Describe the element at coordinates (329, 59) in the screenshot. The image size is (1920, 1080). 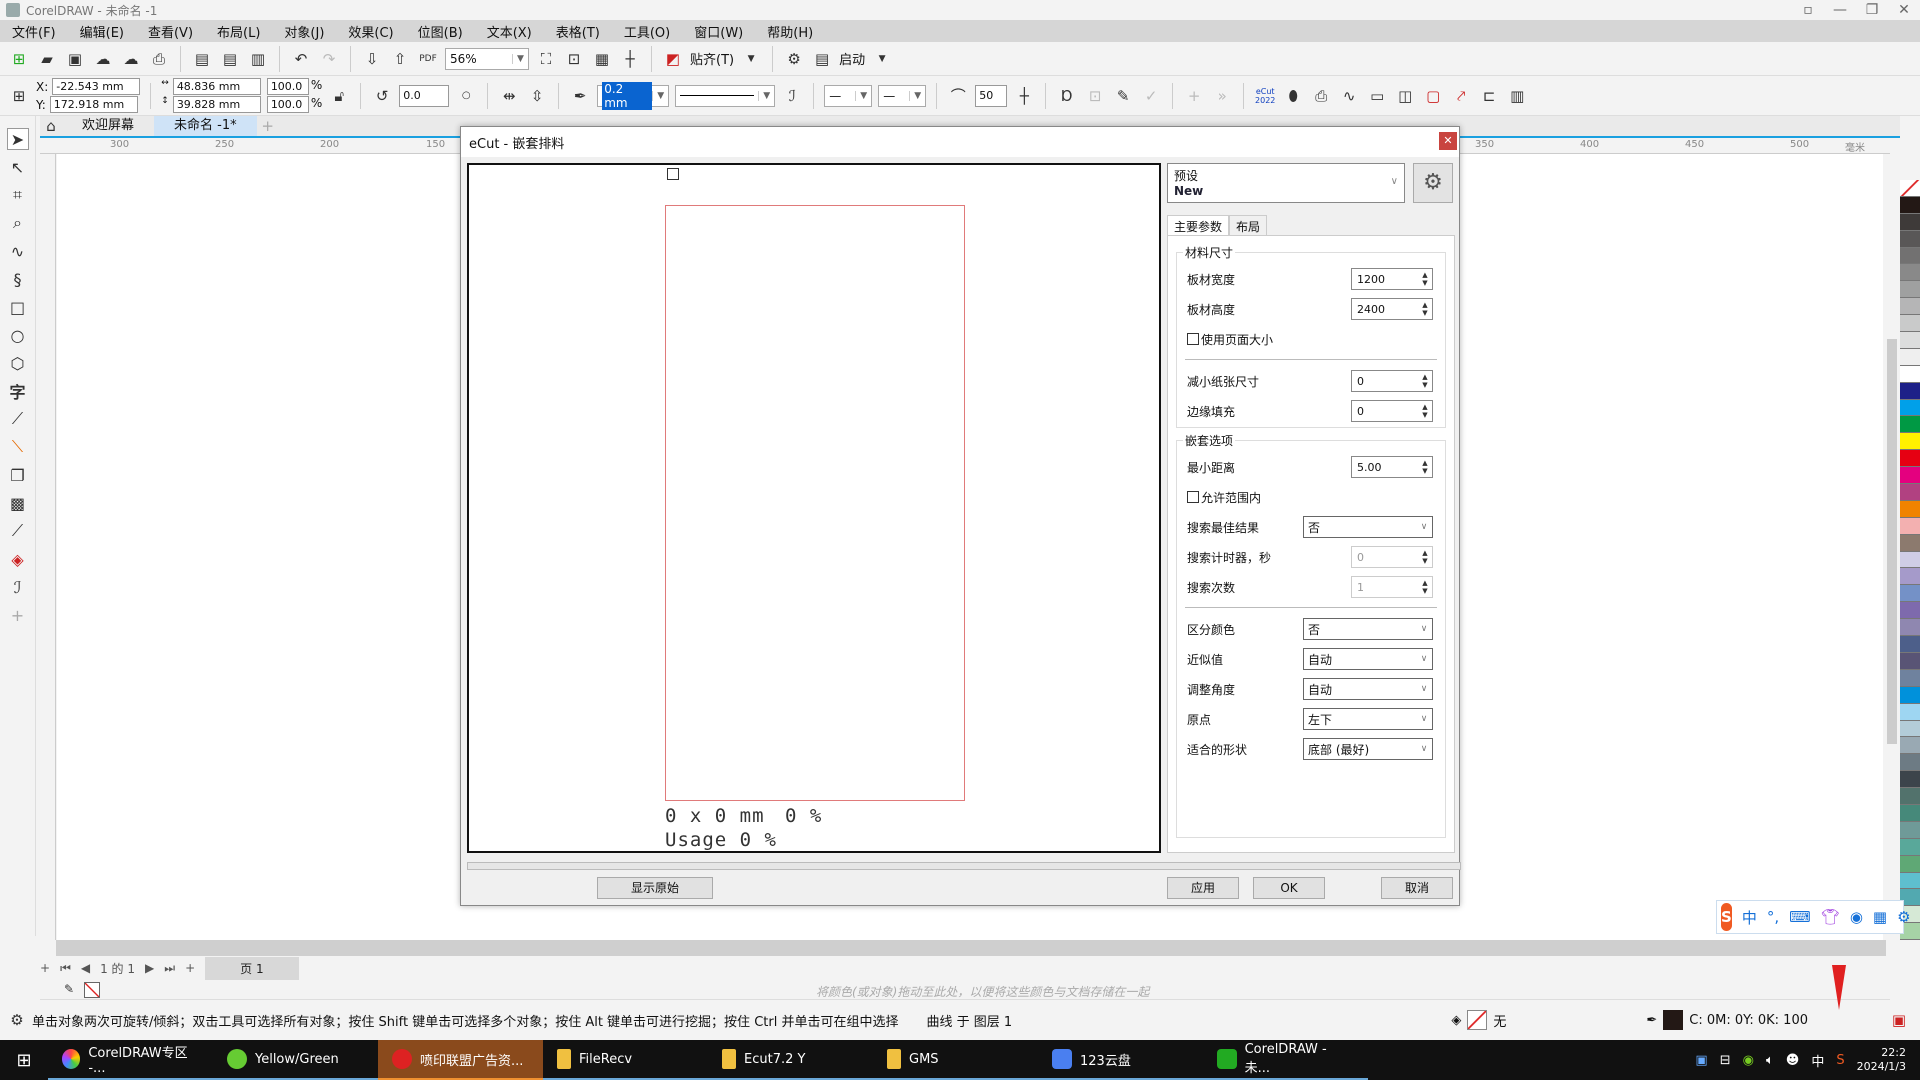
I see `redo-icon: ↷` at that location.